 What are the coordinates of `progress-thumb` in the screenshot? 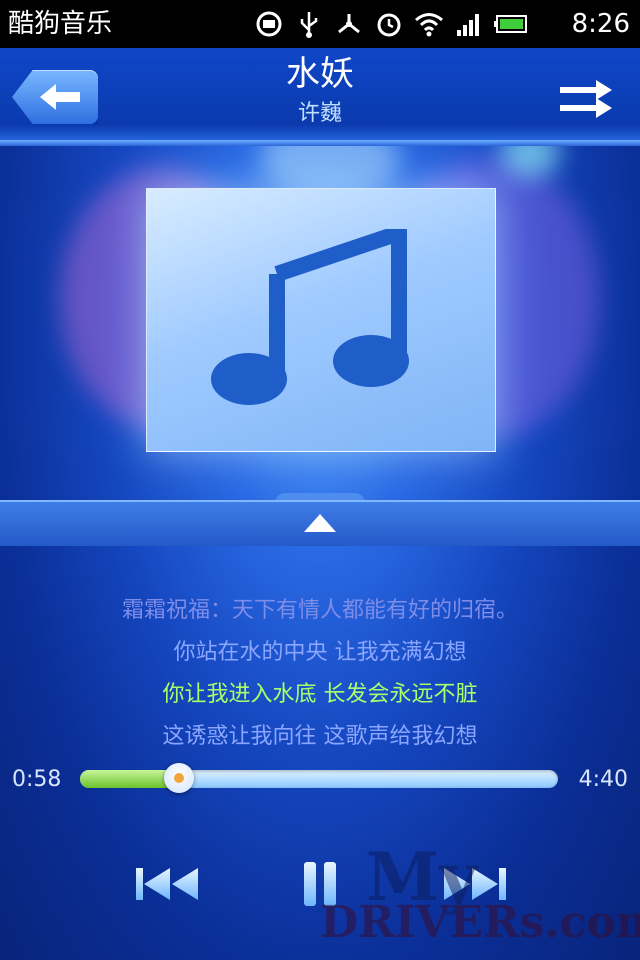 It's located at (178, 778).